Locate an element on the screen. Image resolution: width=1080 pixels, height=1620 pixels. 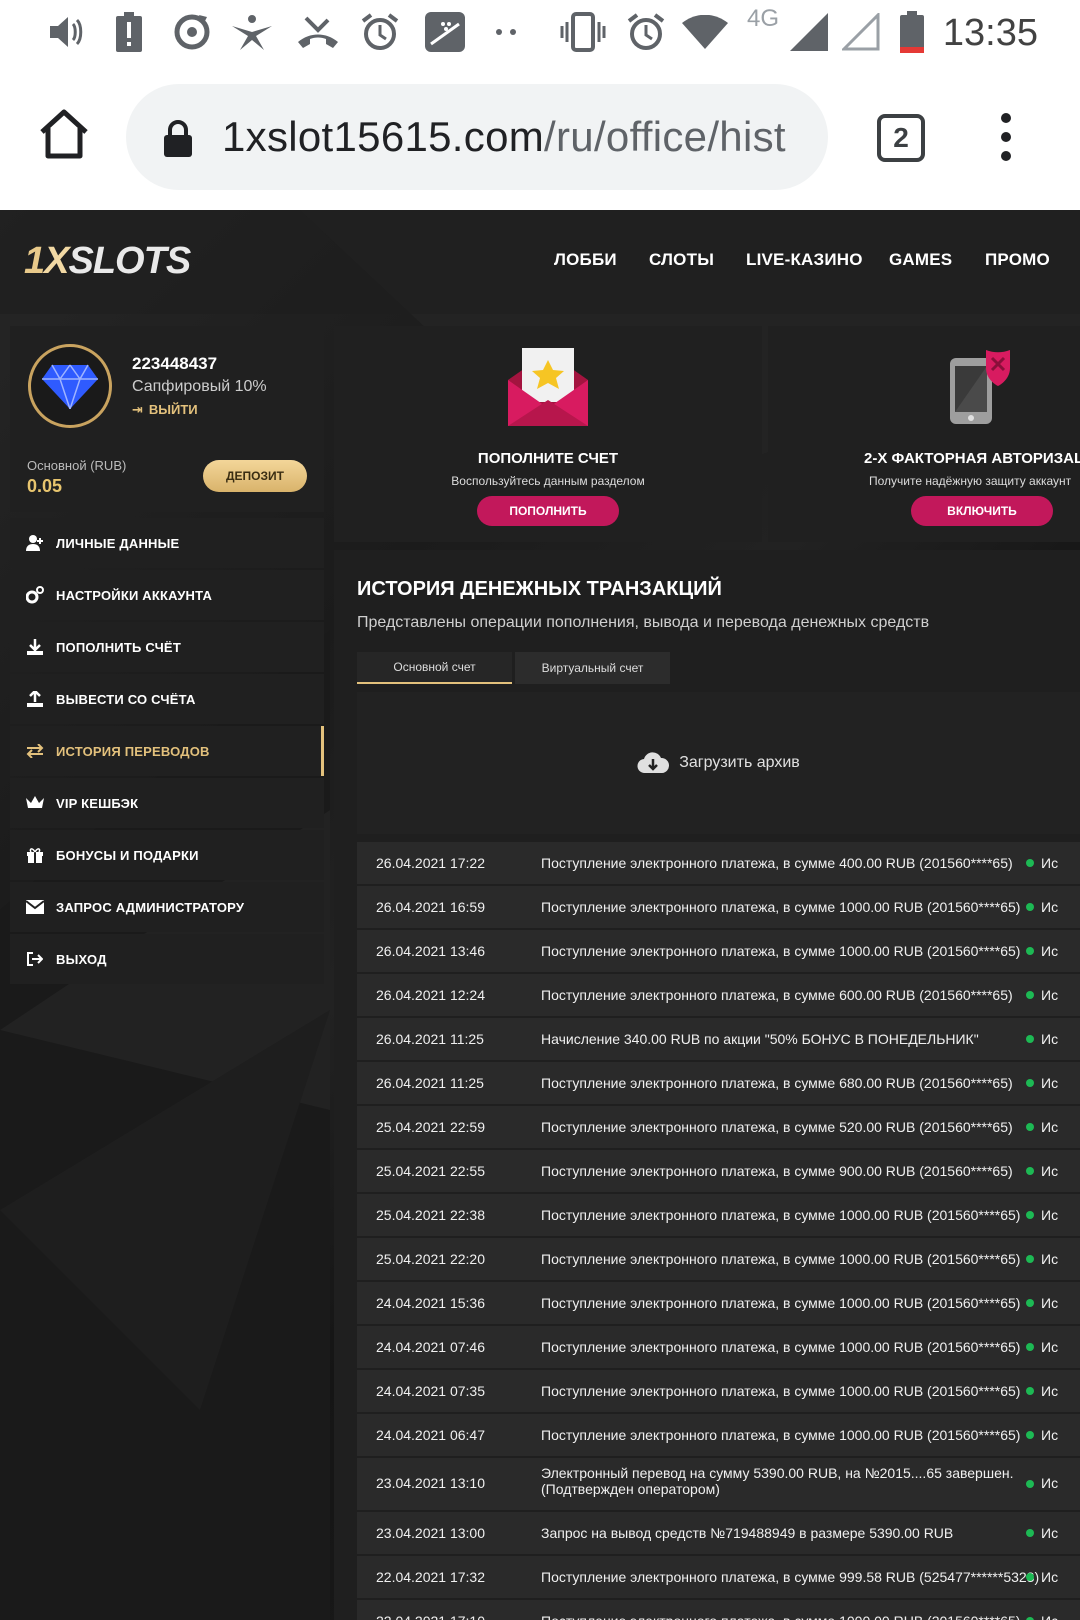
address-bar: 1xslot15615.com/ru/office/hist is located at coordinates (477, 137).